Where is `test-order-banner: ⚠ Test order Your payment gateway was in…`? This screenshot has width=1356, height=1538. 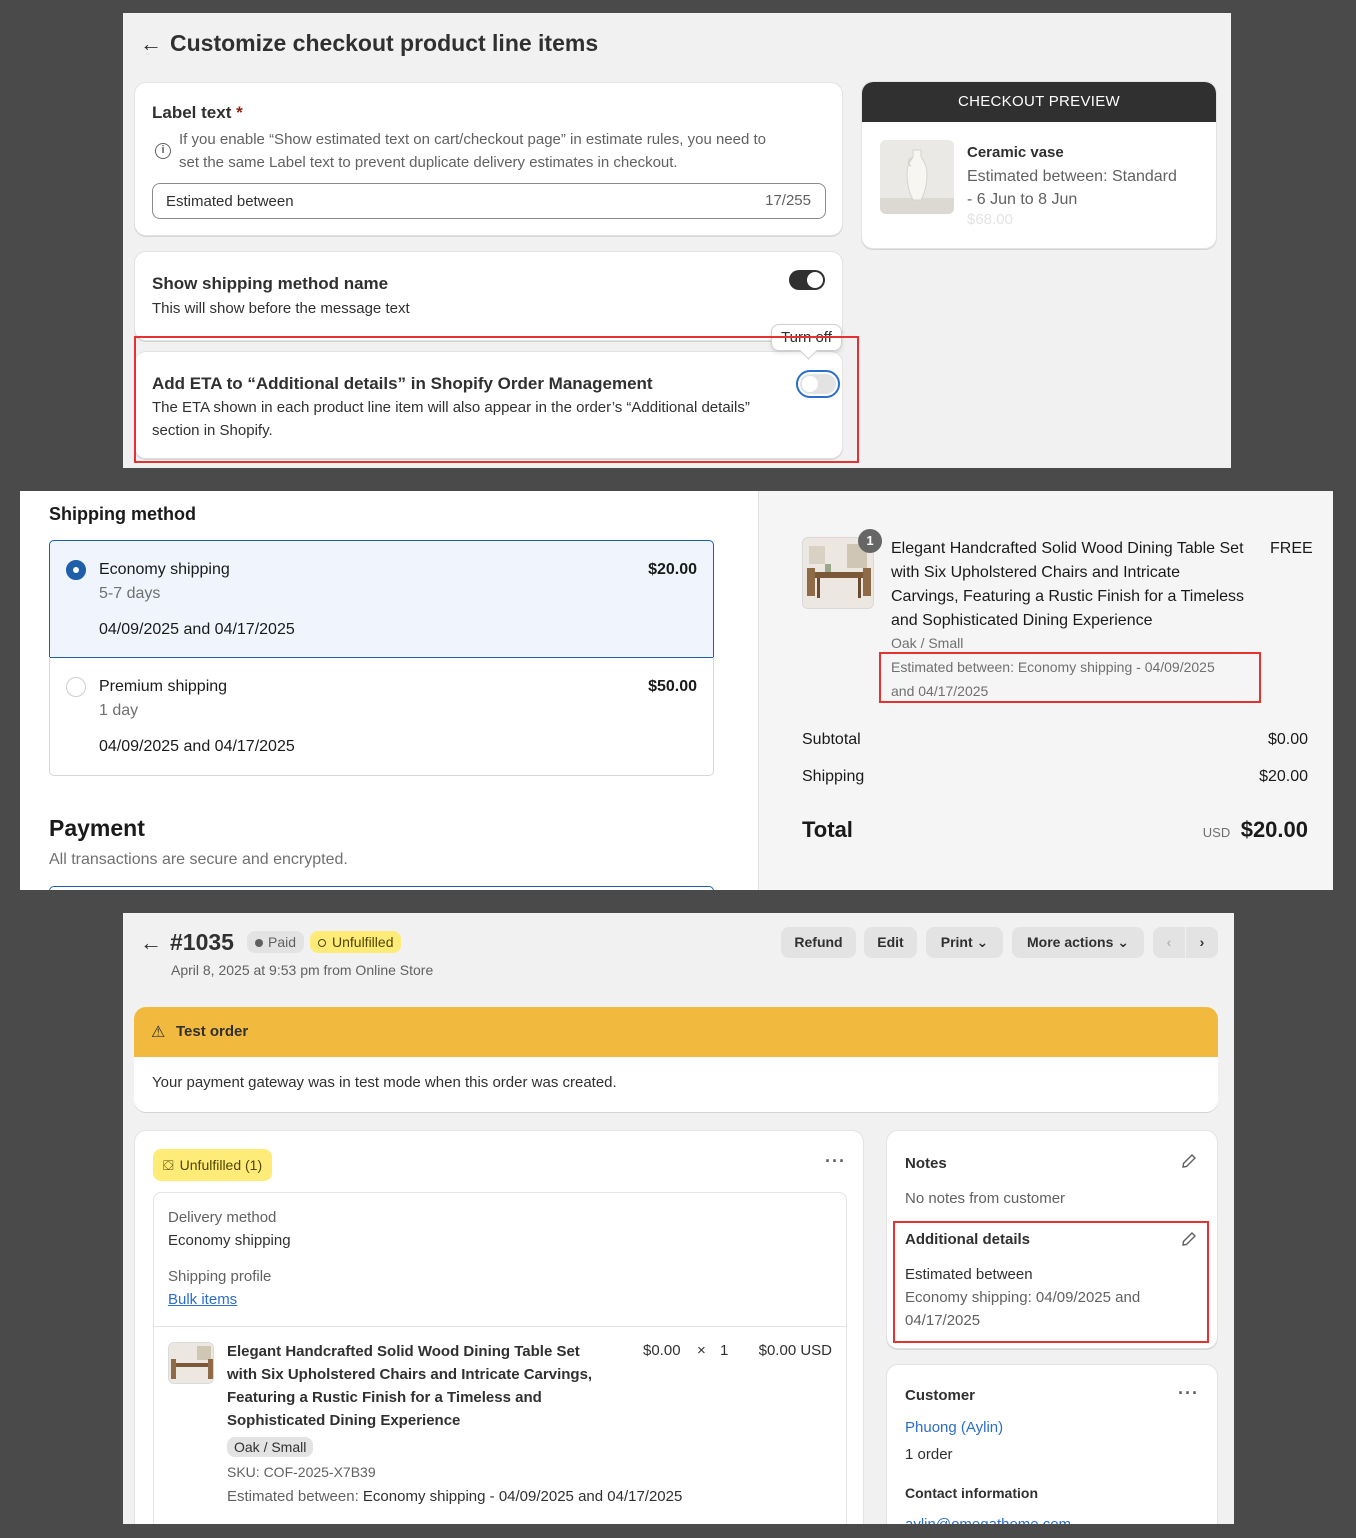 test-order-banner: ⚠ Test order Your payment gateway was in… is located at coordinates (676, 1059).